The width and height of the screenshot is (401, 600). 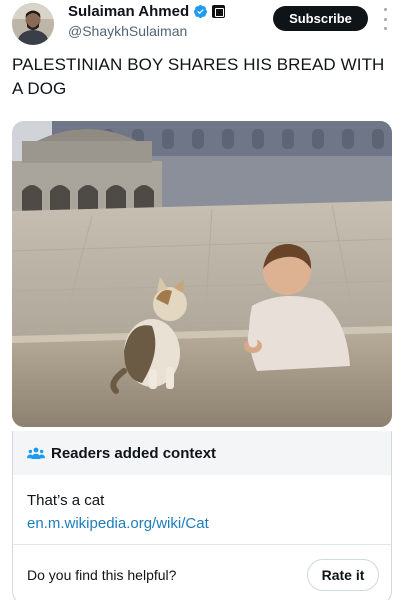 I want to click on people-icon, so click(x=36, y=453).